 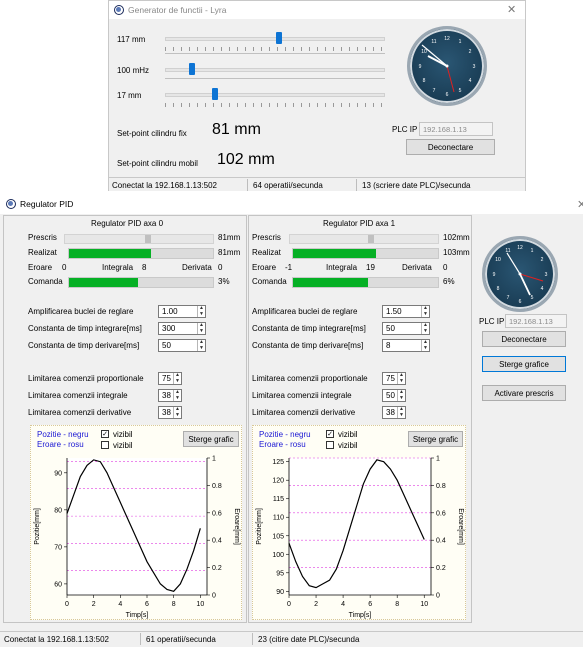 I want to click on x-tick-label: 2, so click(x=316, y=604).